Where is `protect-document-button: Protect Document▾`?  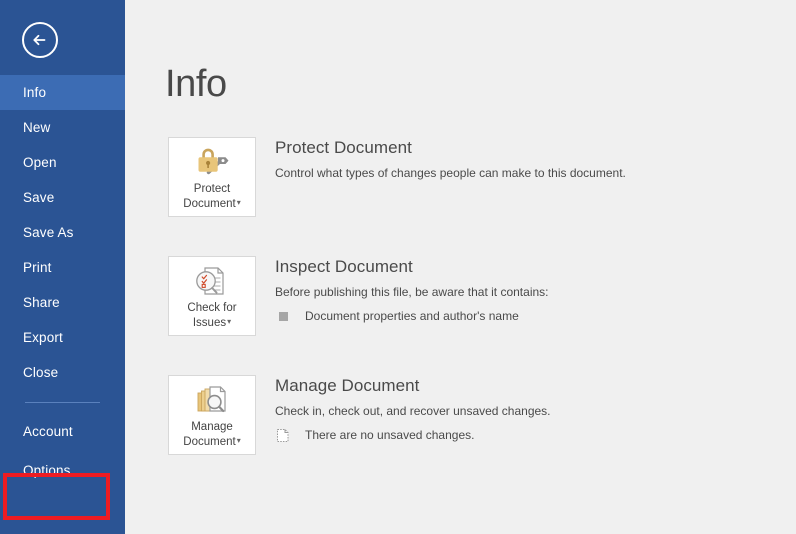 protect-document-button: Protect Document▾ is located at coordinates (212, 177).